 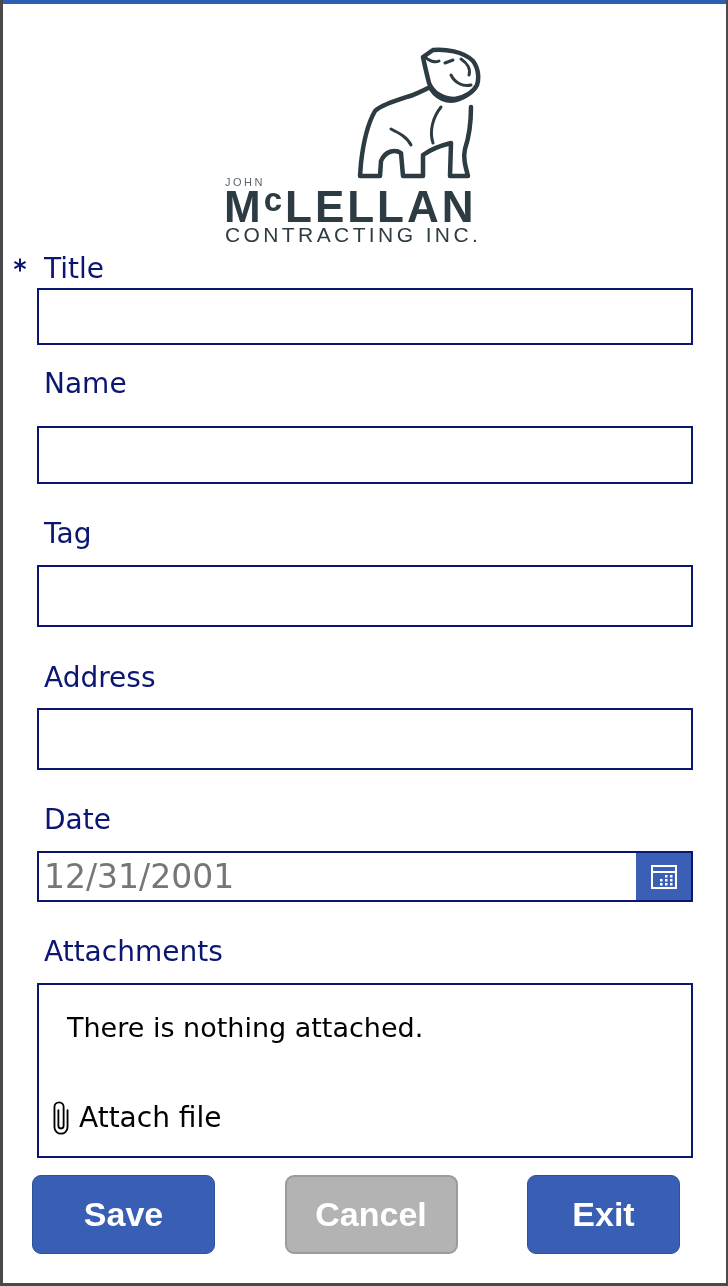 What do you see at coordinates (85, 384) in the screenshot?
I see `field-label: Name` at bounding box center [85, 384].